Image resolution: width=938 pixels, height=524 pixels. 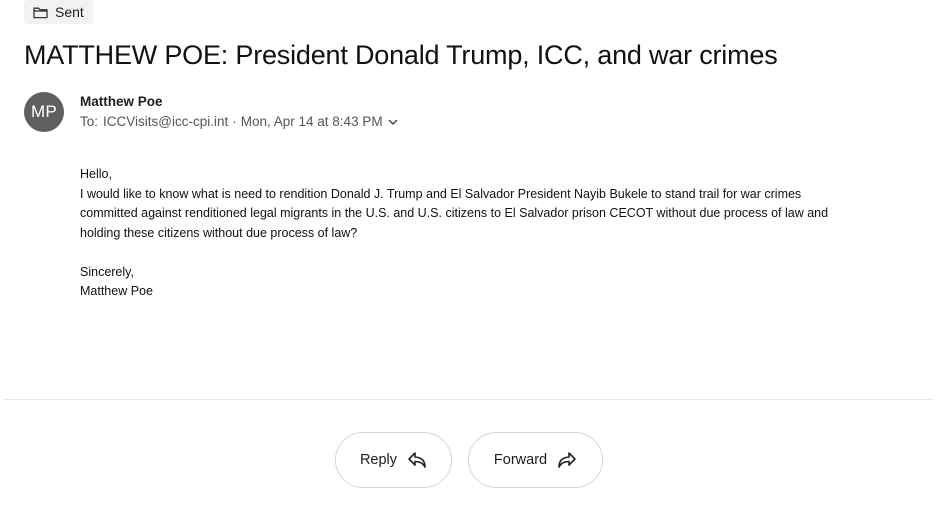 I want to click on reply-button: Reply, so click(x=393, y=460).